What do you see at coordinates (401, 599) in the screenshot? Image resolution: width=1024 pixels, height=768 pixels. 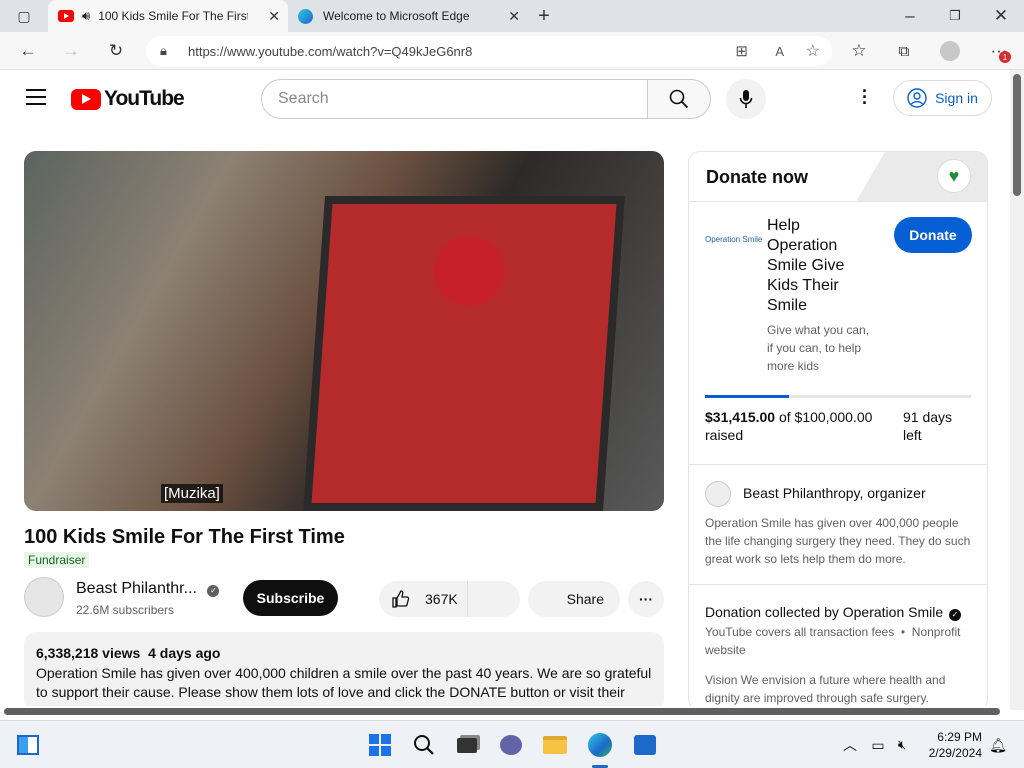 I see `thumbs-up-icon` at bounding box center [401, 599].